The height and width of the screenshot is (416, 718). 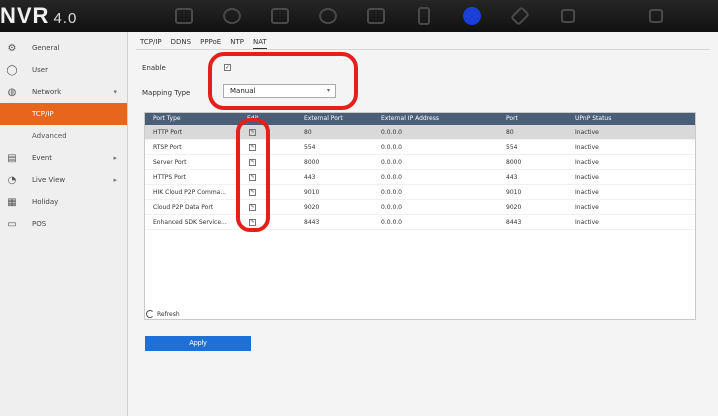 I want to click on tab-divider, so click(x=423, y=49).